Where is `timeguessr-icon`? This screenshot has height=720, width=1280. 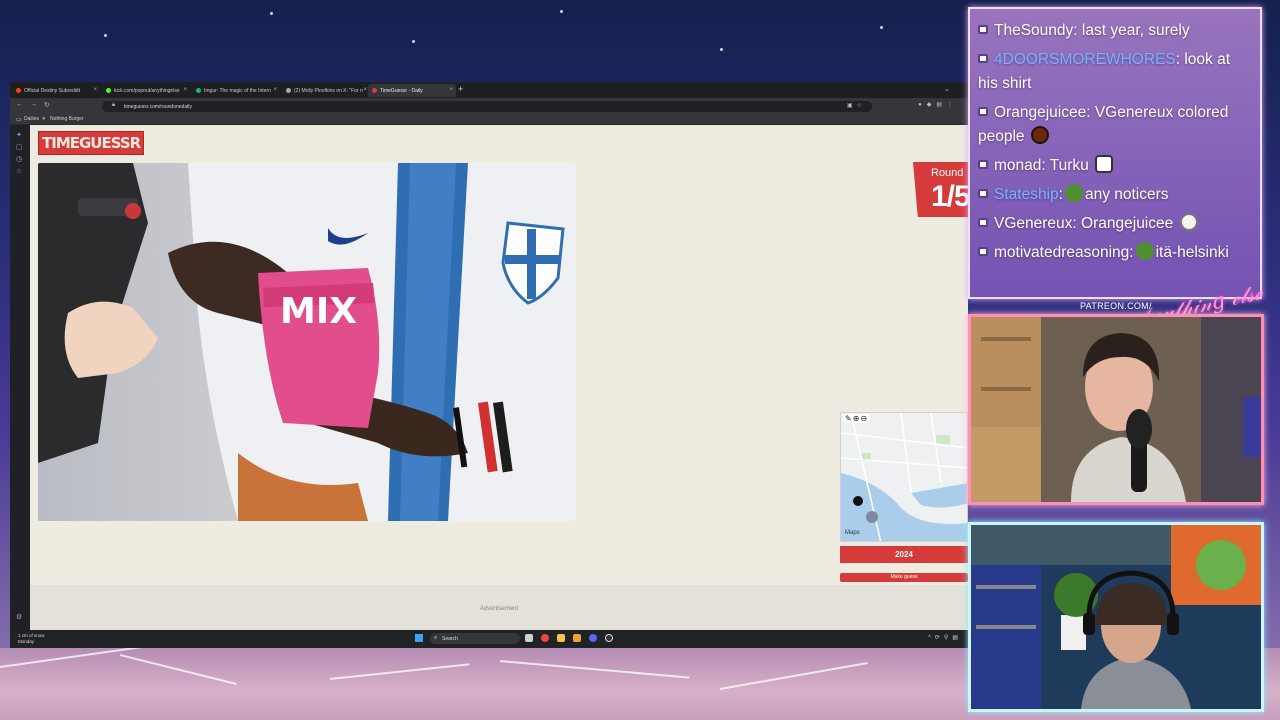
timeguessr-icon is located at coordinates (374, 90).